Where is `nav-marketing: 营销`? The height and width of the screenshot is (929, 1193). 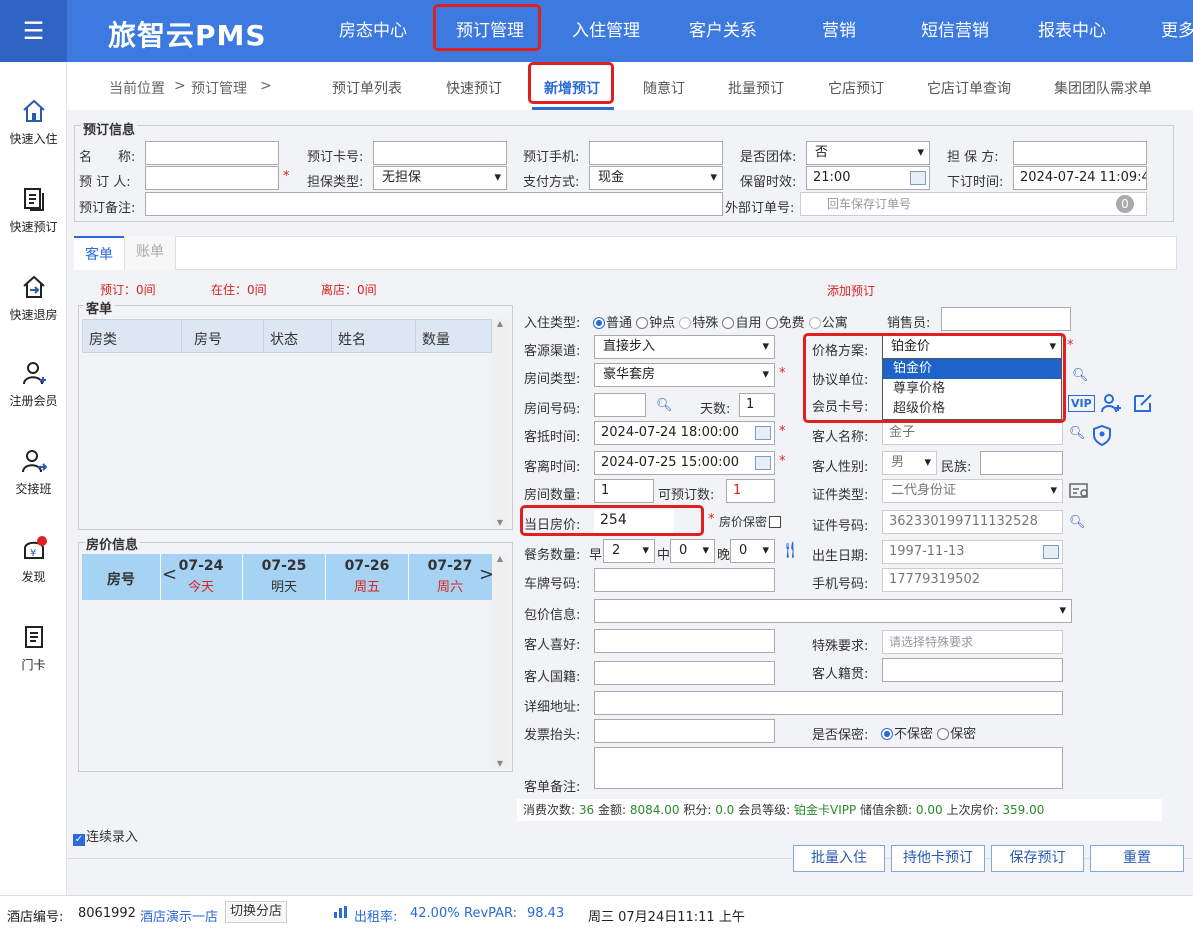 nav-marketing: 营销 is located at coordinates (839, 31).